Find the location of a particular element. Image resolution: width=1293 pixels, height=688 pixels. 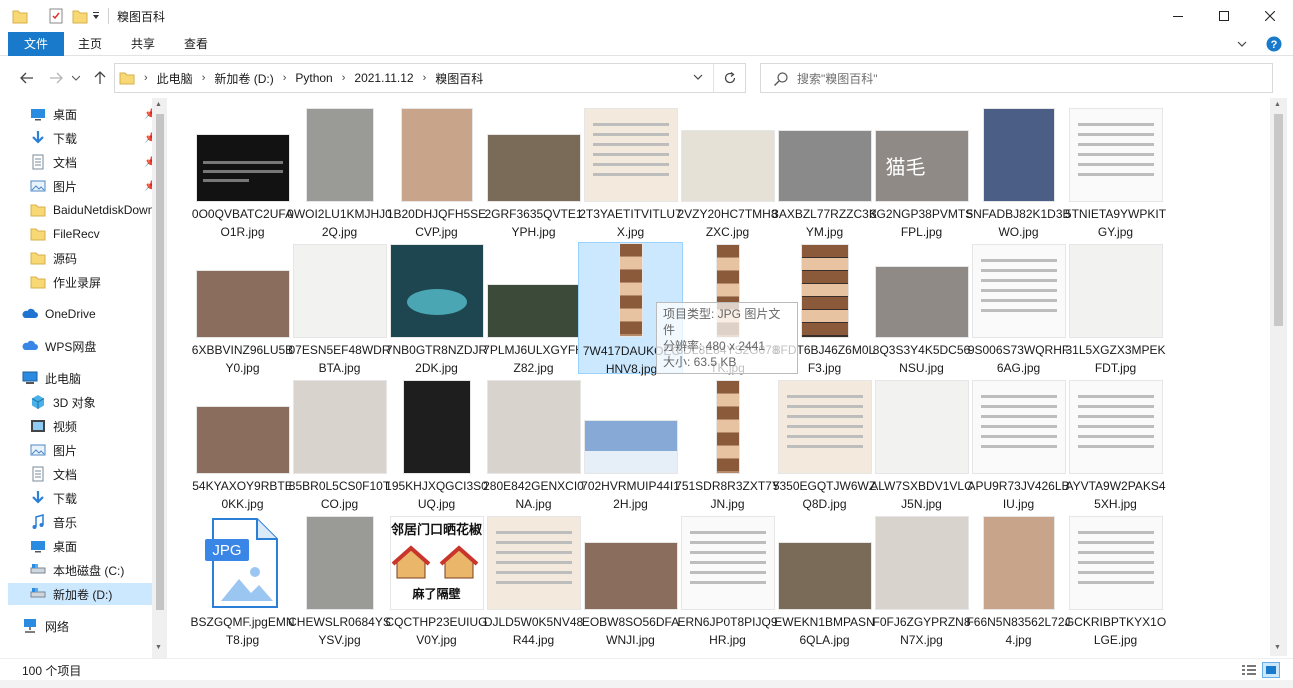

sidebar-item: 下载 is located at coordinates (80, 498).